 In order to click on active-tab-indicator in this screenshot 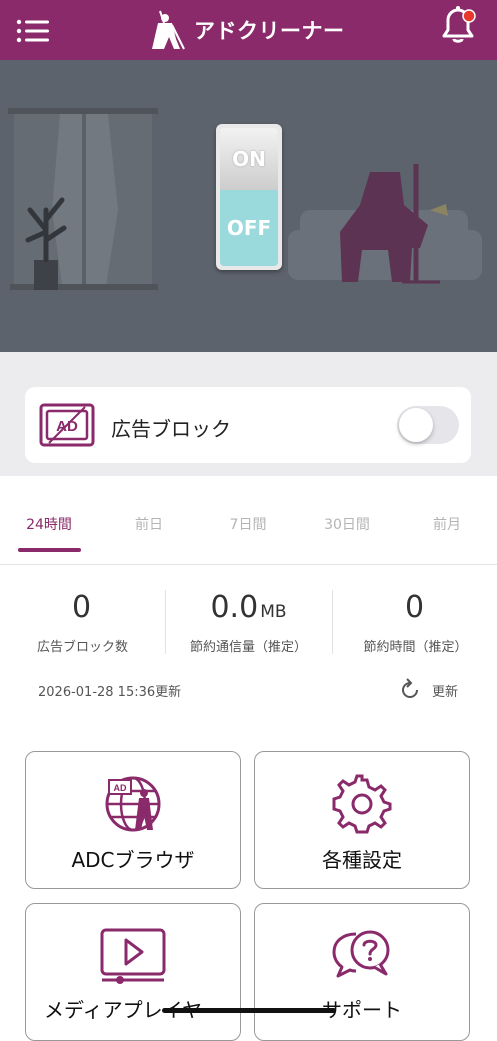, I will do `click(49, 550)`.